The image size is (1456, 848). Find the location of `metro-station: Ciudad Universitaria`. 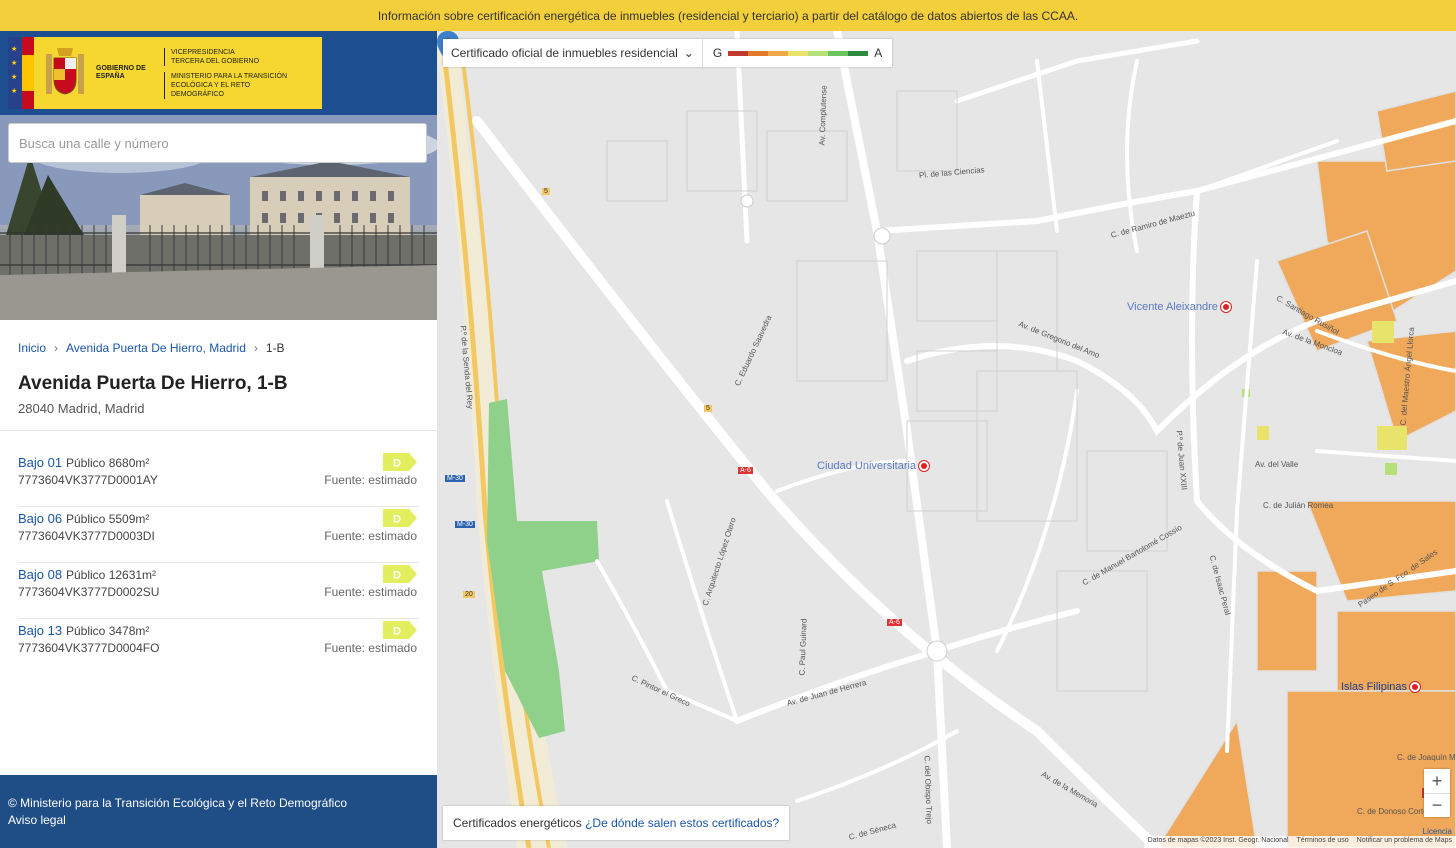

metro-station: Ciudad Universitaria is located at coordinates (873, 466).